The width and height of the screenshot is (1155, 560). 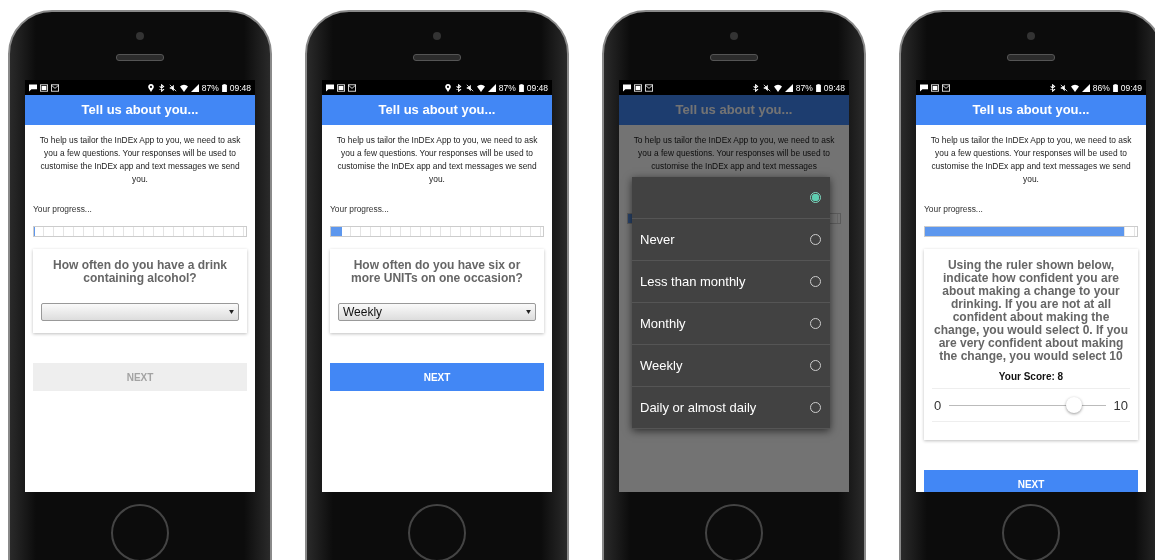 I want to click on dropdown-field: Weekly, so click(x=437, y=312).